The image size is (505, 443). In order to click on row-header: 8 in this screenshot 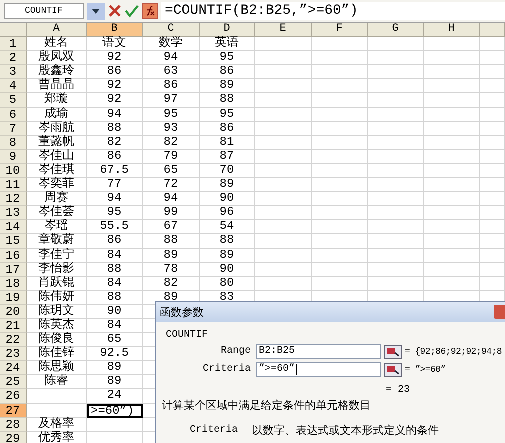, I will do `click(13, 143)`.